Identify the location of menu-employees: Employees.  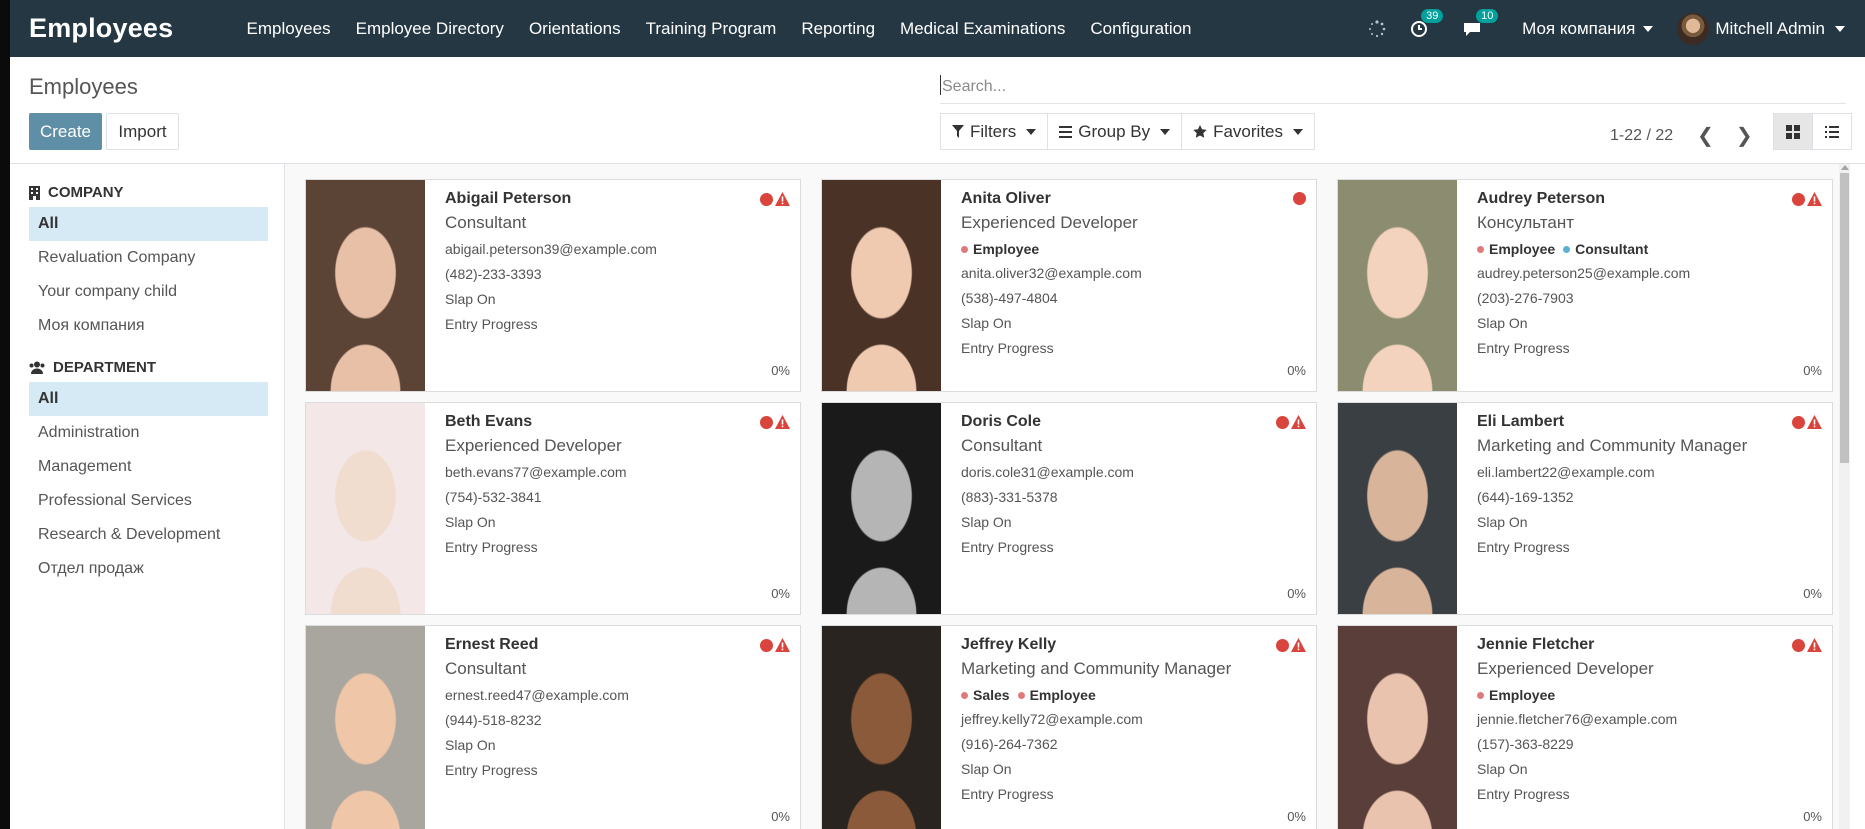
(288, 29).